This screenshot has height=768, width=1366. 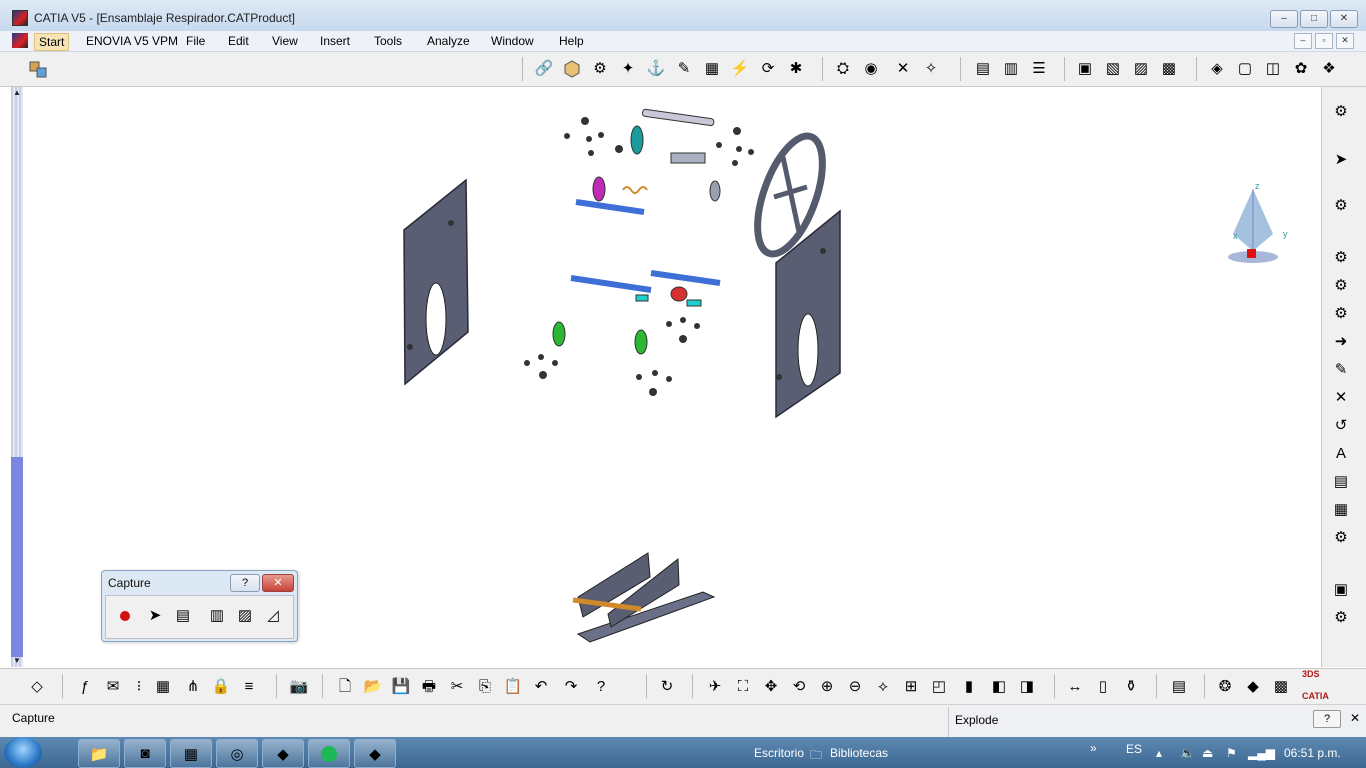 What do you see at coordinates (17, 557) in the screenshot?
I see `scroll-thumb` at bounding box center [17, 557].